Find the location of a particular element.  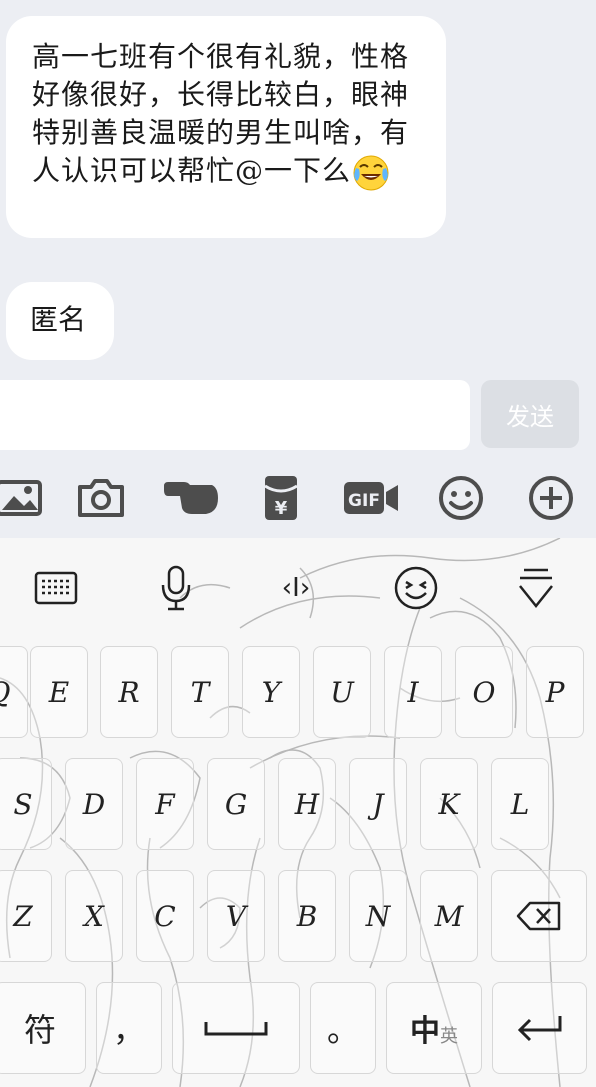

plus-icon is located at coordinates (551, 498).